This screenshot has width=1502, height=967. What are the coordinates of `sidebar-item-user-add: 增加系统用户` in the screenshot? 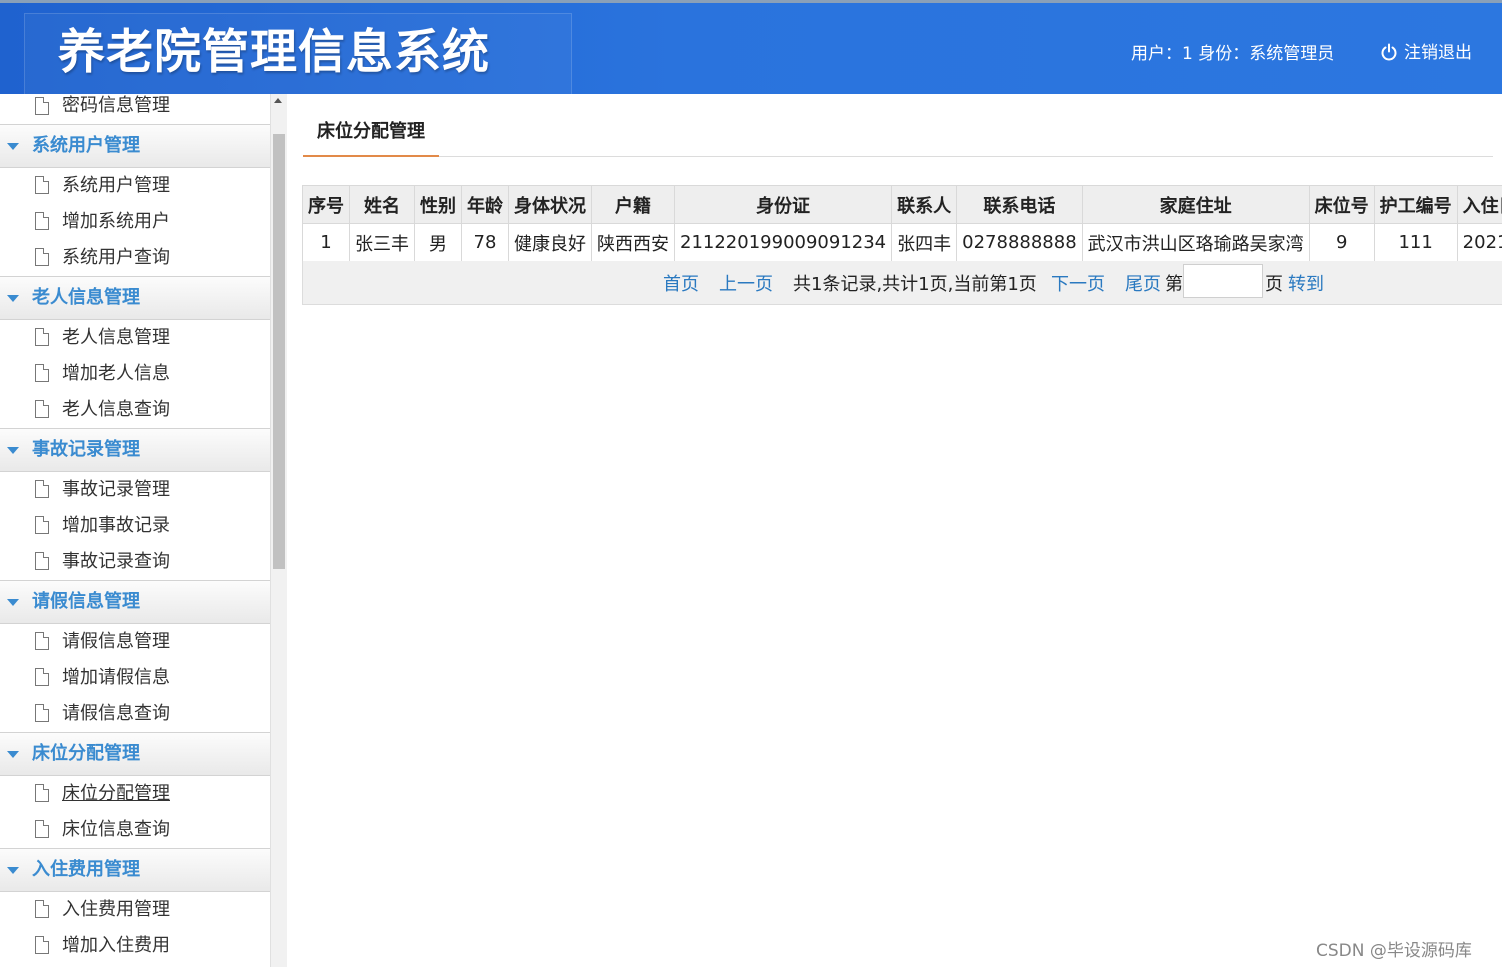 It's located at (135, 222).